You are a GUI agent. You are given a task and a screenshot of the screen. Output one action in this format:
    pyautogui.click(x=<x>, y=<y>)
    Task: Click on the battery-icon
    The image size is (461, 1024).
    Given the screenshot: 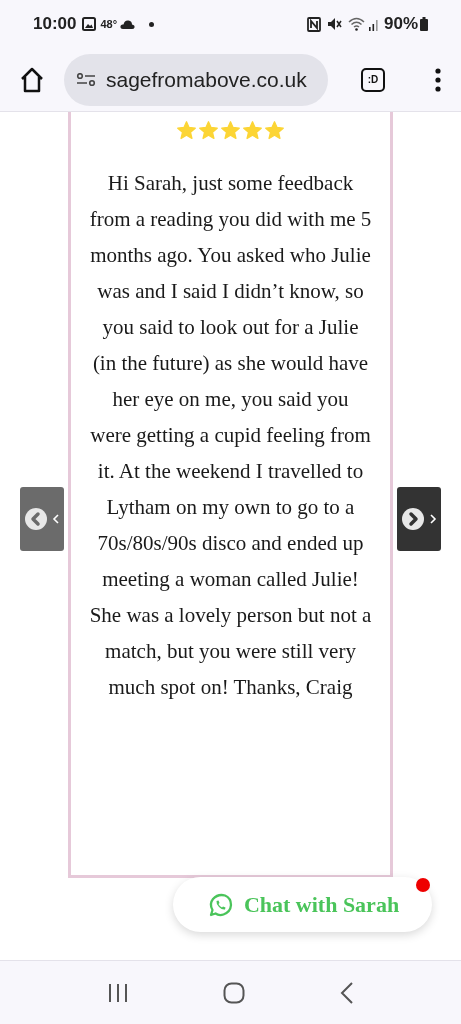 What is the action you would take?
    pyautogui.click(x=424, y=24)
    